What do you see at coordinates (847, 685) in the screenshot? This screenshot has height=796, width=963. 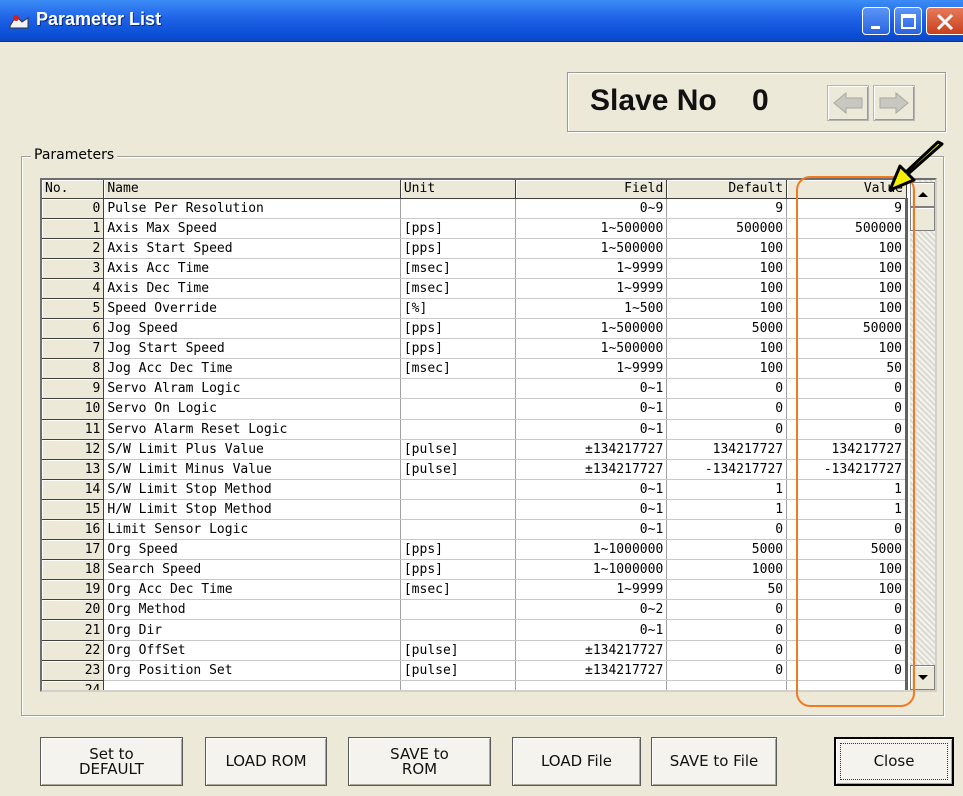 I see `row-value` at bounding box center [847, 685].